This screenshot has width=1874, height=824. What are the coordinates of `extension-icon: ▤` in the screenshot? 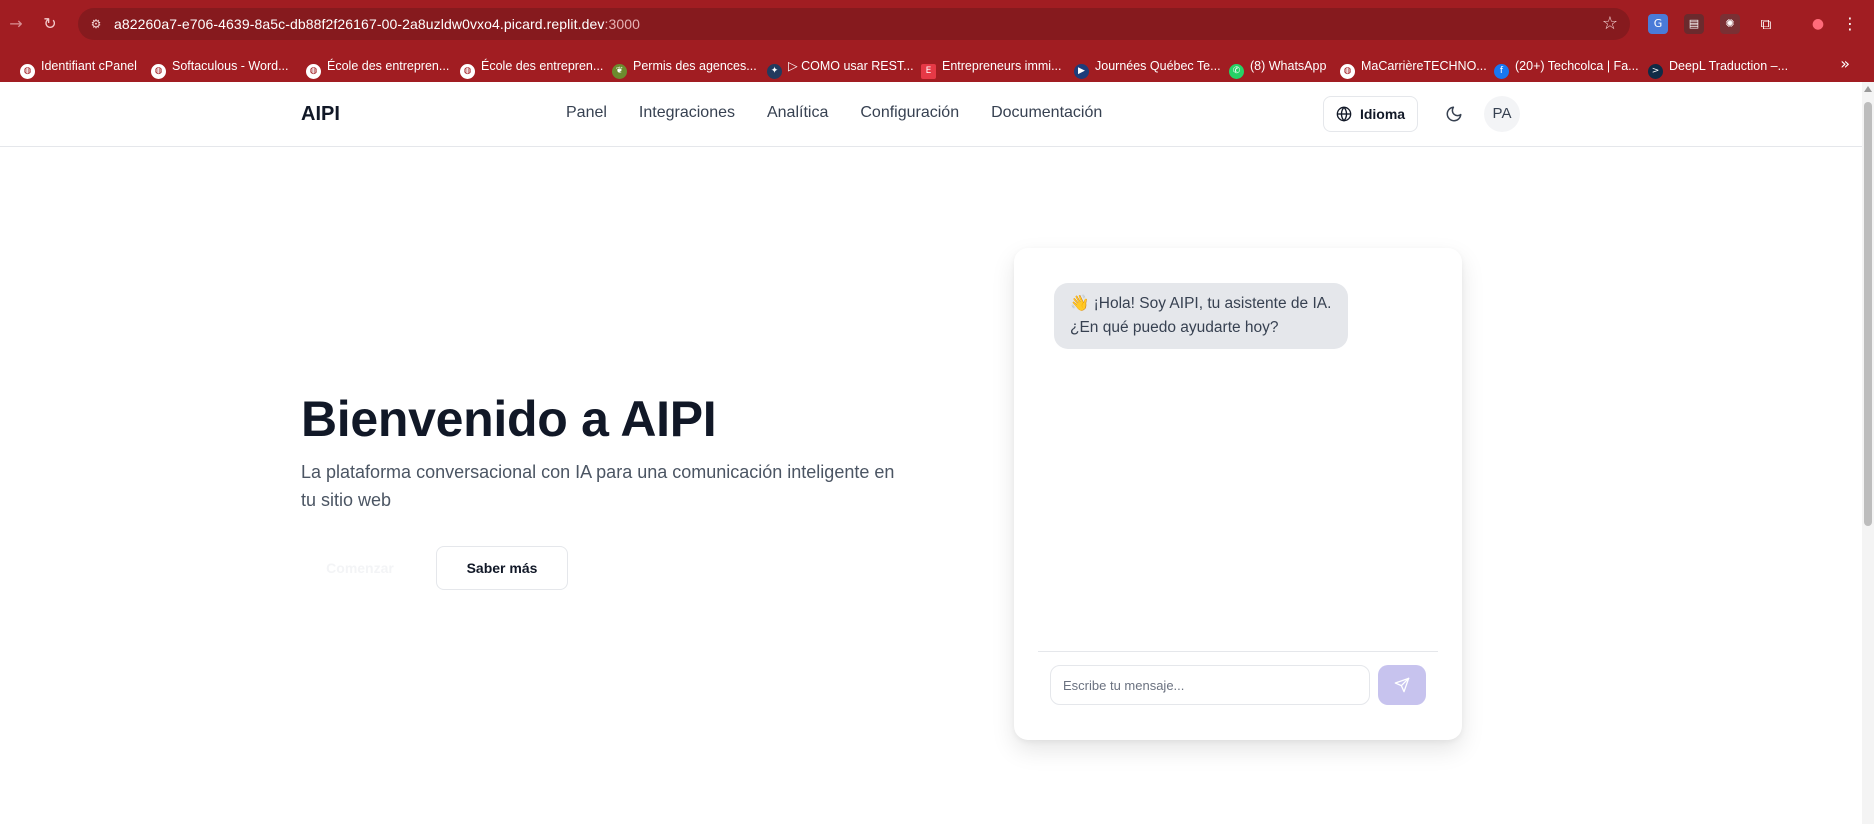 It's located at (1694, 24).